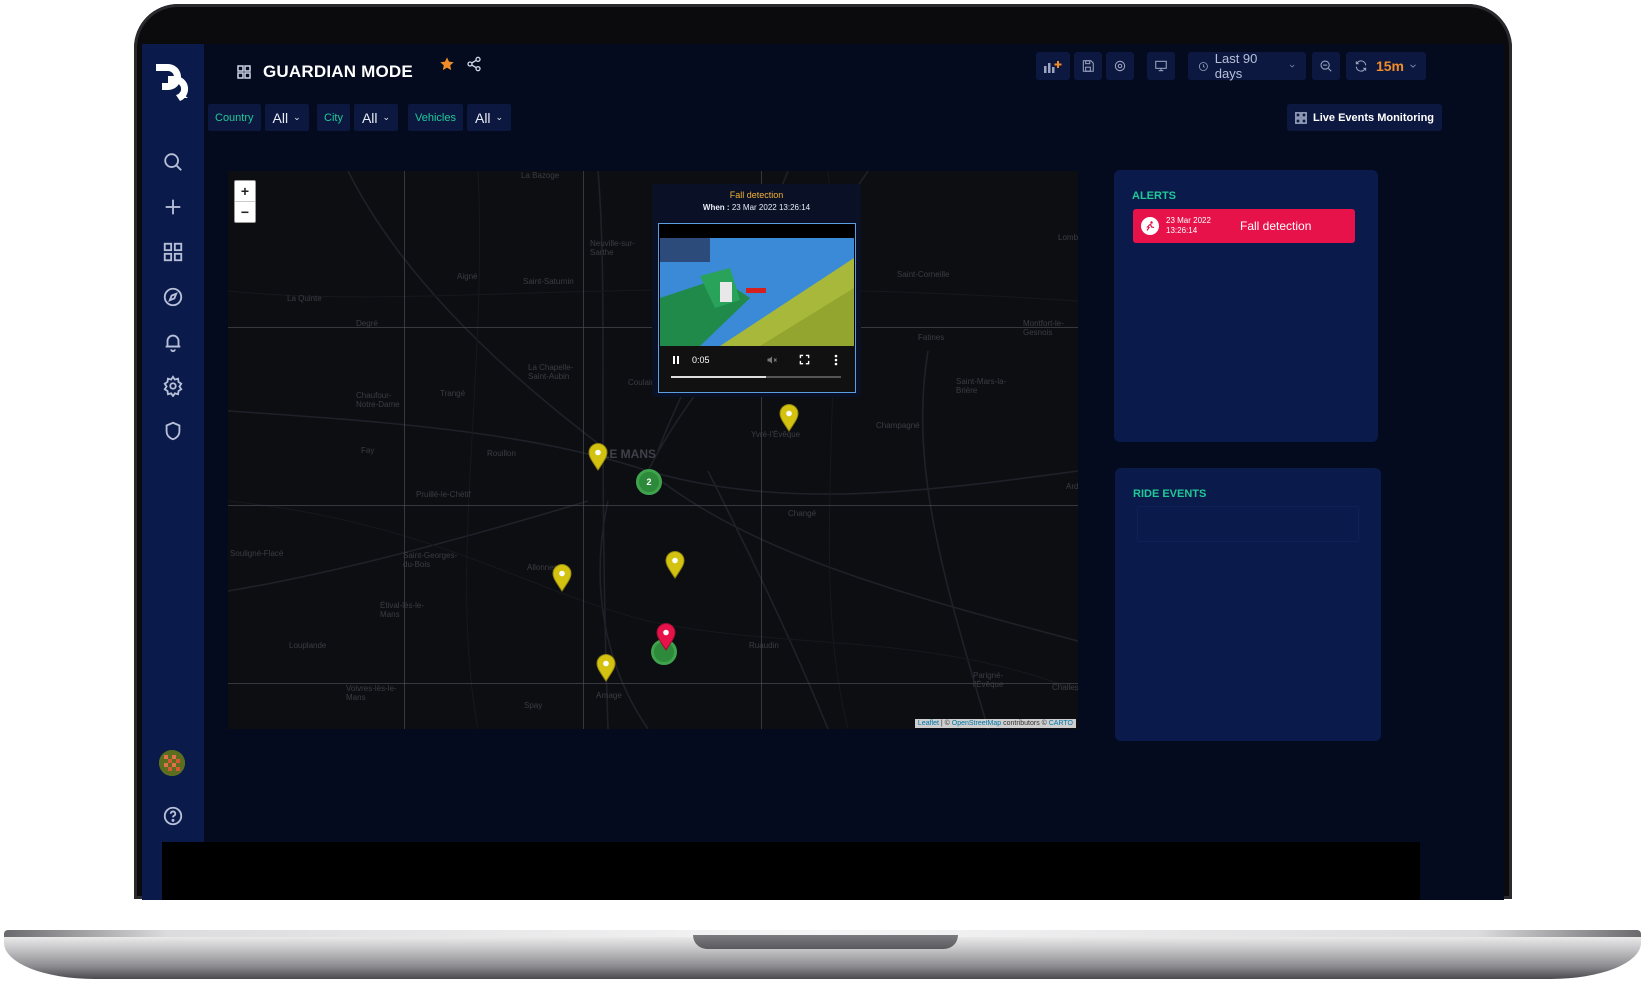 The width and height of the screenshot is (1645, 994). What do you see at coordinates (443, 494) in the screenshot?
I see `town-label: Pruillé-le-Chétif` at bounding box center [443, 494].